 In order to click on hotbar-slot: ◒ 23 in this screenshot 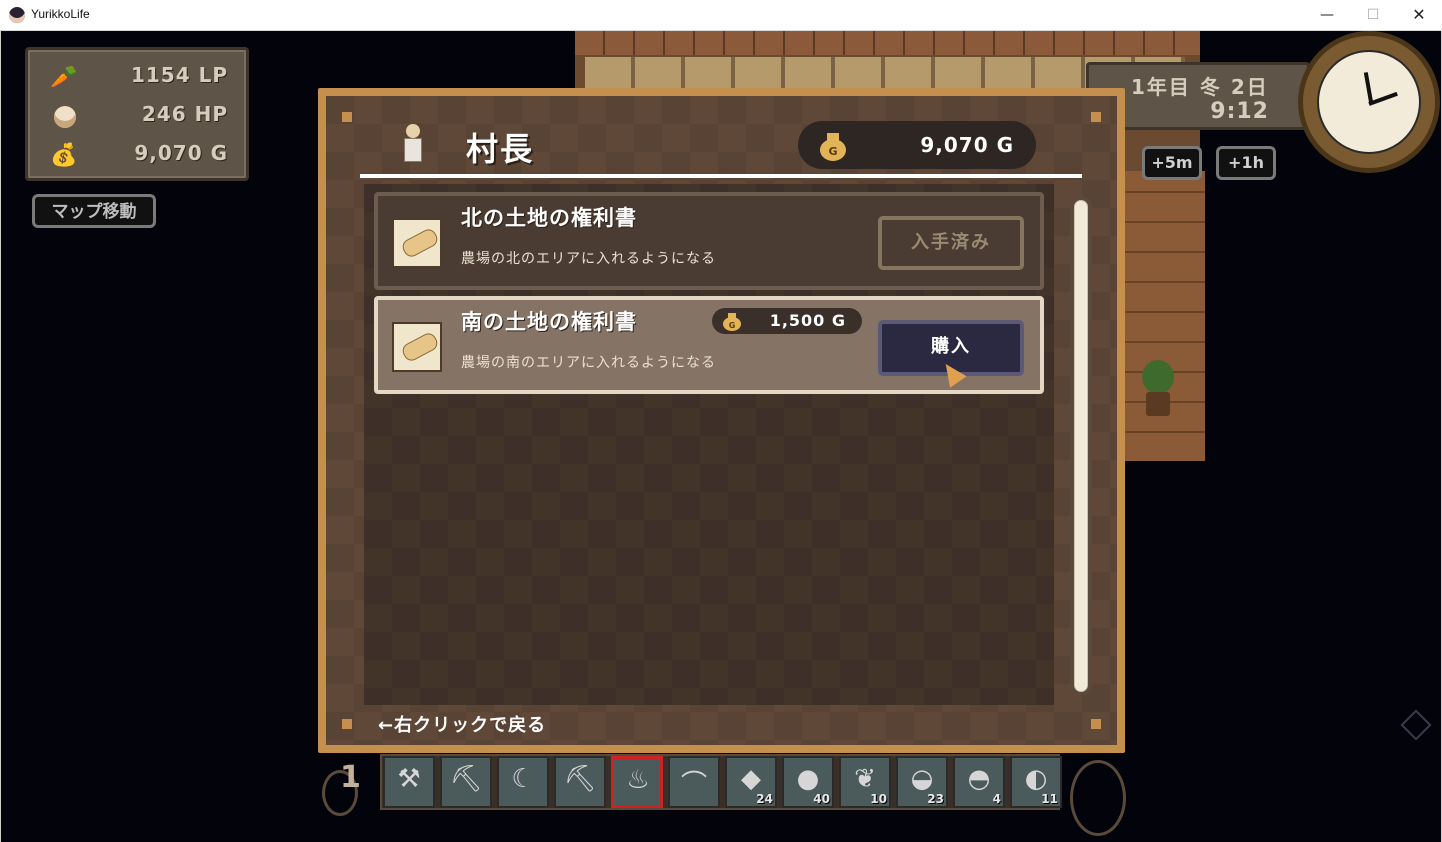, I will do `click(922, 782)`.